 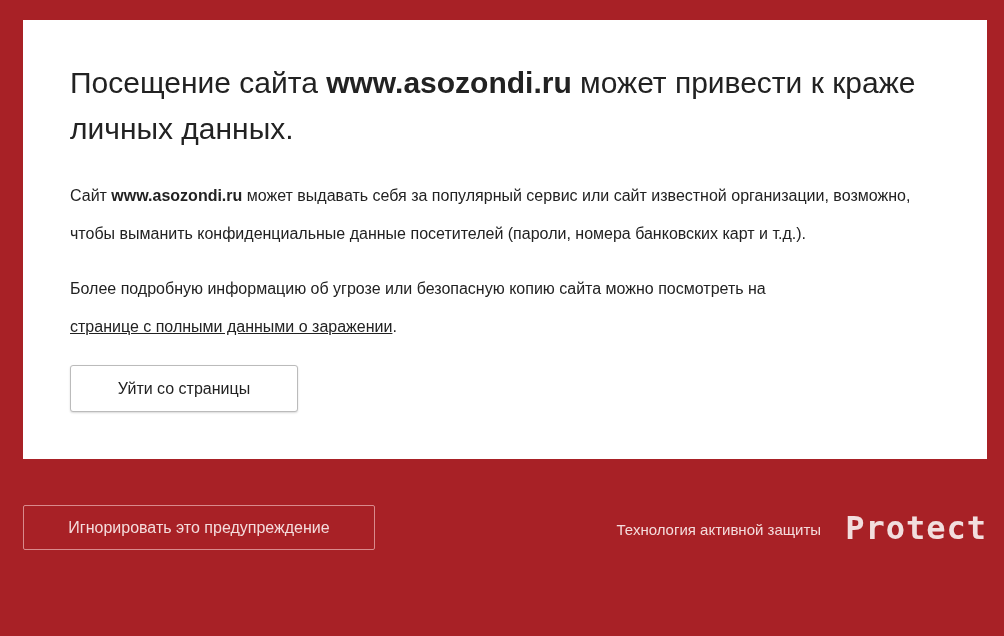 I want to click on details-text: Более подробную информацию об угрозе или безопасную копию сайта можно посмотреть на странице с полными данными о заражении., so click(x=418, y=308).